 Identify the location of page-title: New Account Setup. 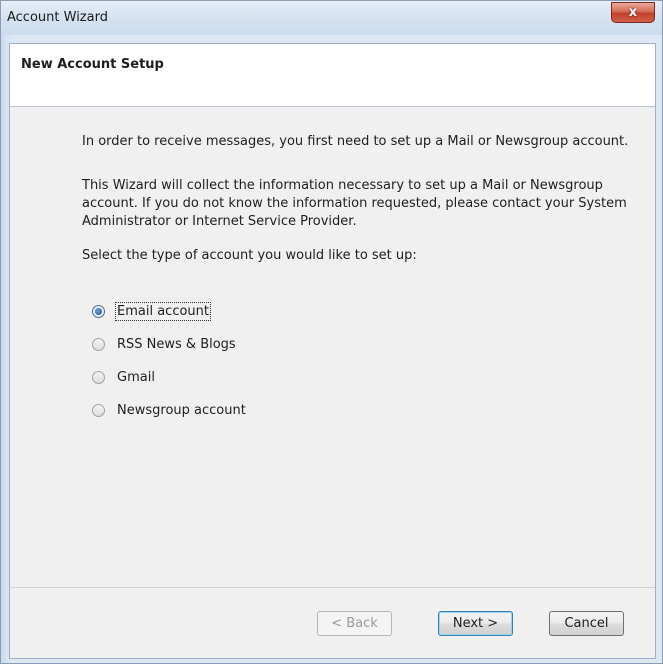
(92, 64).